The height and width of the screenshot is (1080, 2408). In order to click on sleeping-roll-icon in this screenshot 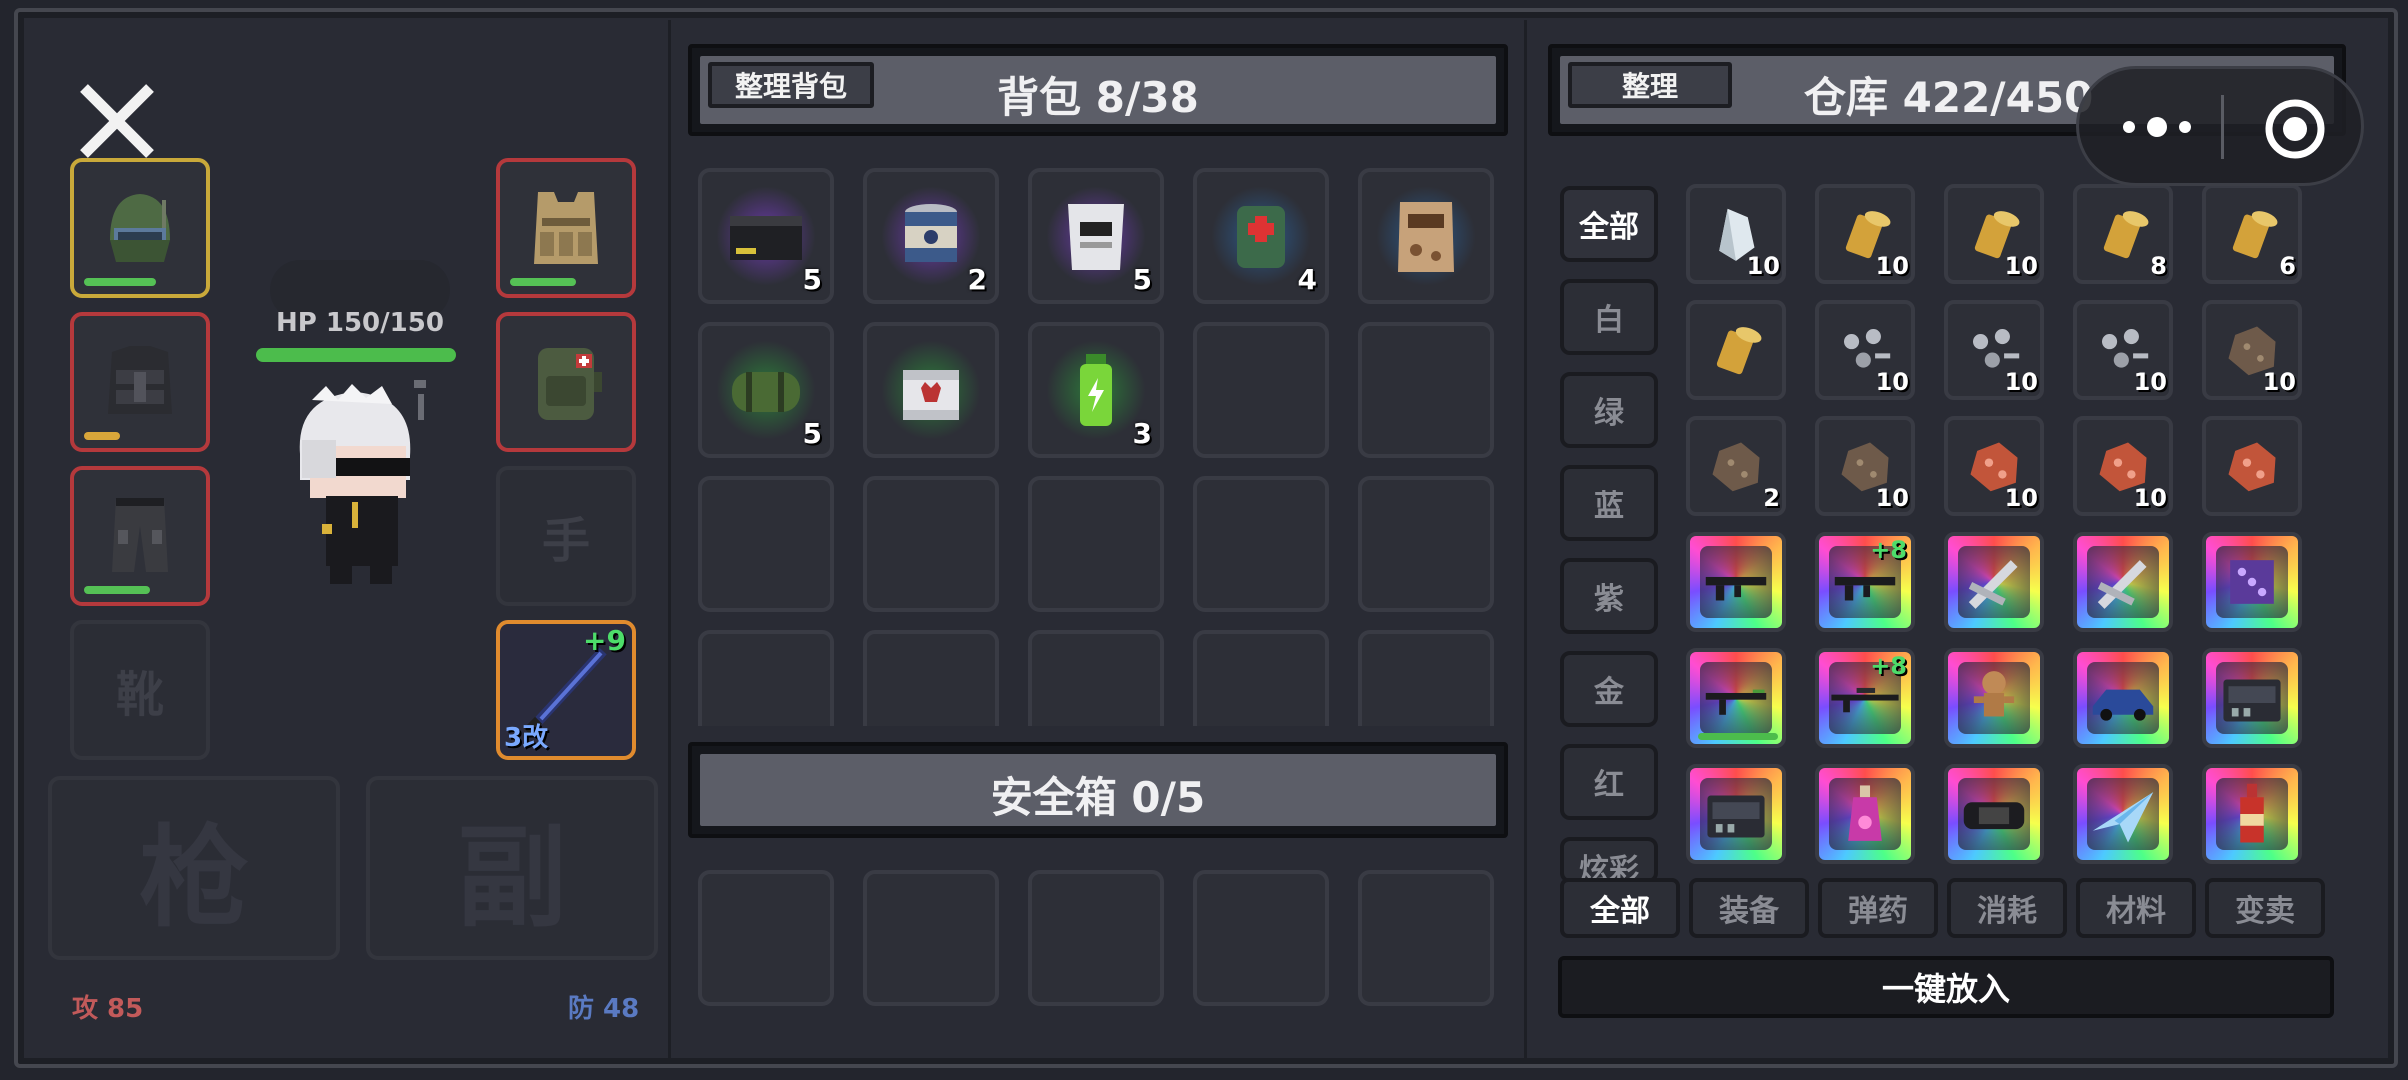, I will do `click(766, 392)`.